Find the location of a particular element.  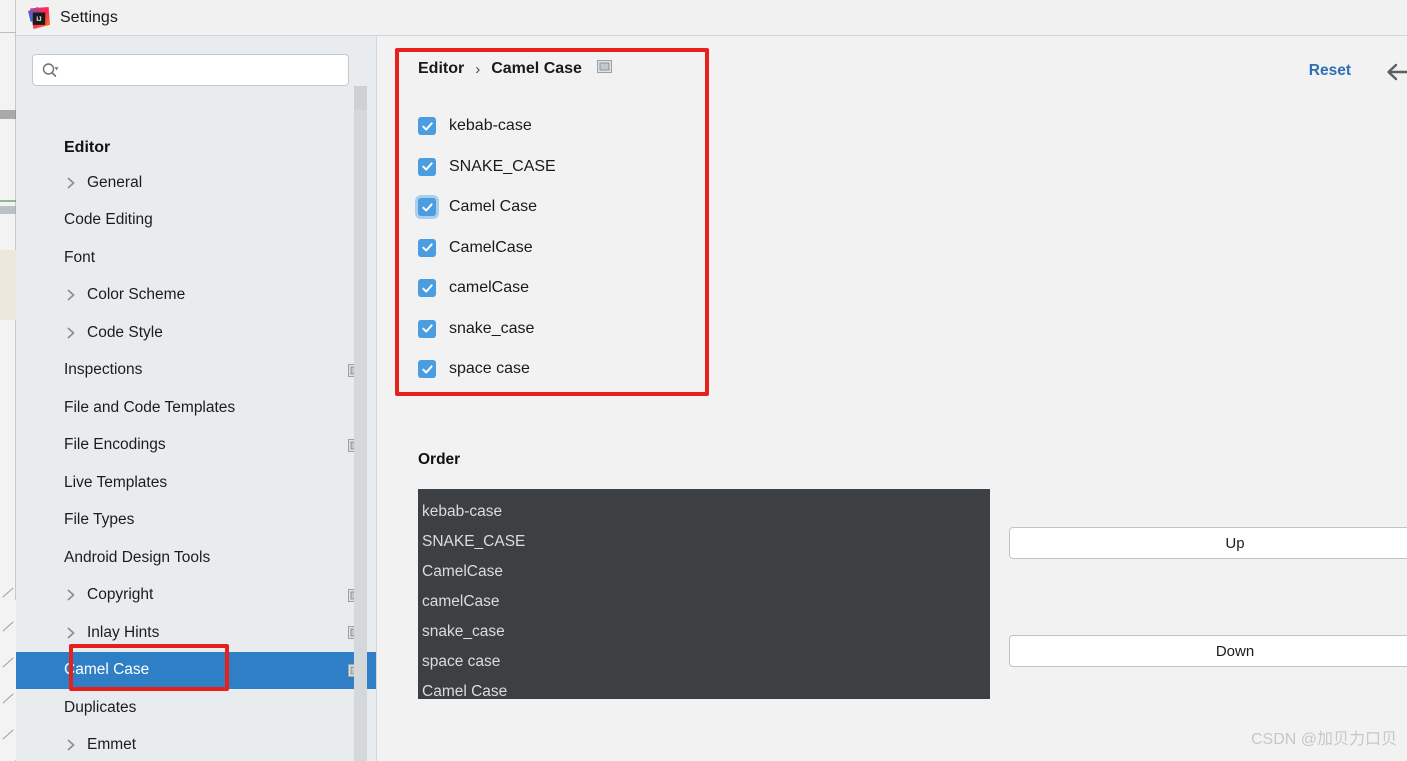

sidebar-scrollbar-track is located at coordinates (360, 423).